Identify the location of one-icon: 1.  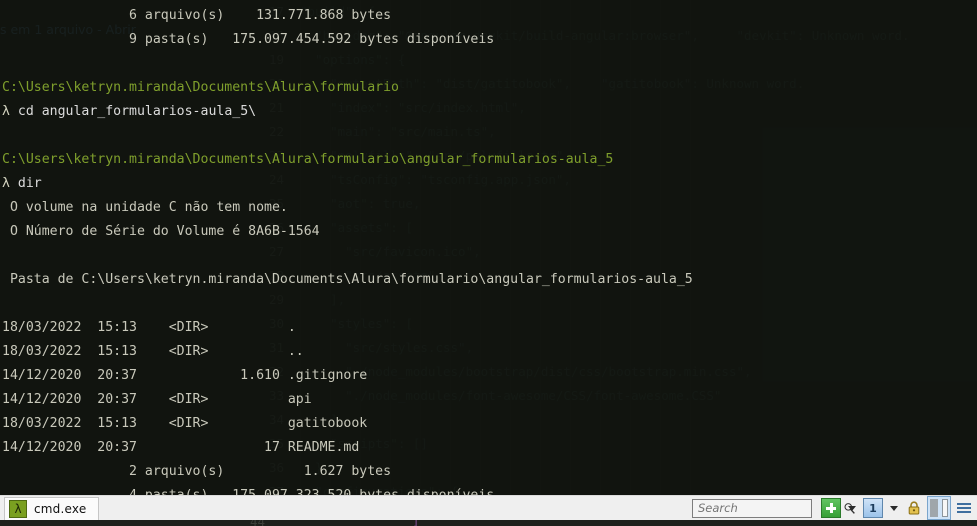
(873, 508).